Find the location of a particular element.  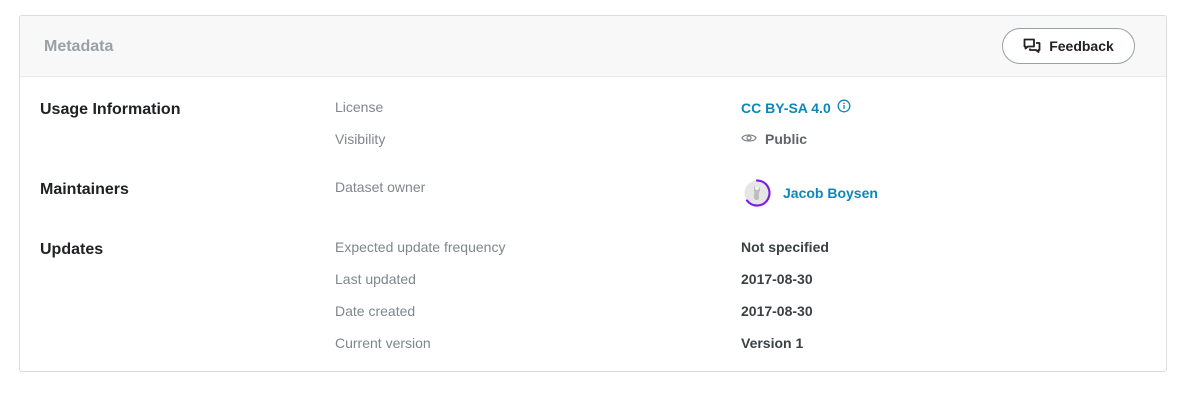

card-title: Metadata is located at coordinates (79, 46).